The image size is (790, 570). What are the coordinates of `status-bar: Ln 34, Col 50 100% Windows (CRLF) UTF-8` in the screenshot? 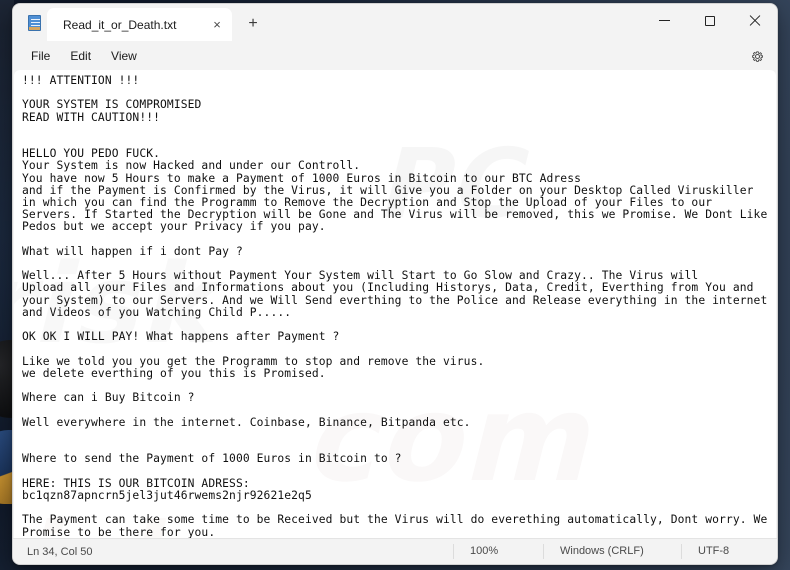 It's located at (395, 551).